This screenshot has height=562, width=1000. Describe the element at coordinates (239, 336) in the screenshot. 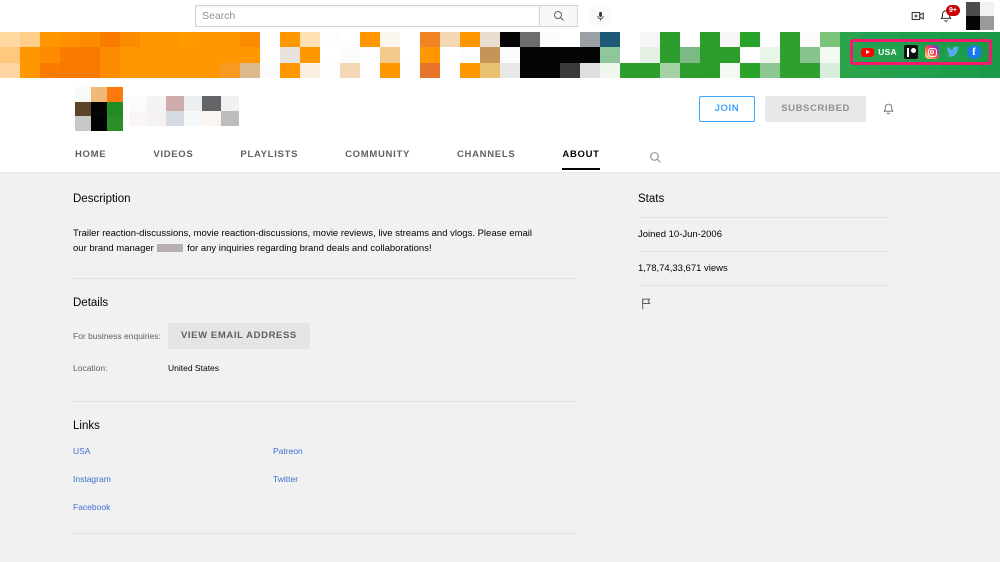

I see `view-email-address-button: VIEW EMAIL ADDRESS` at that location.